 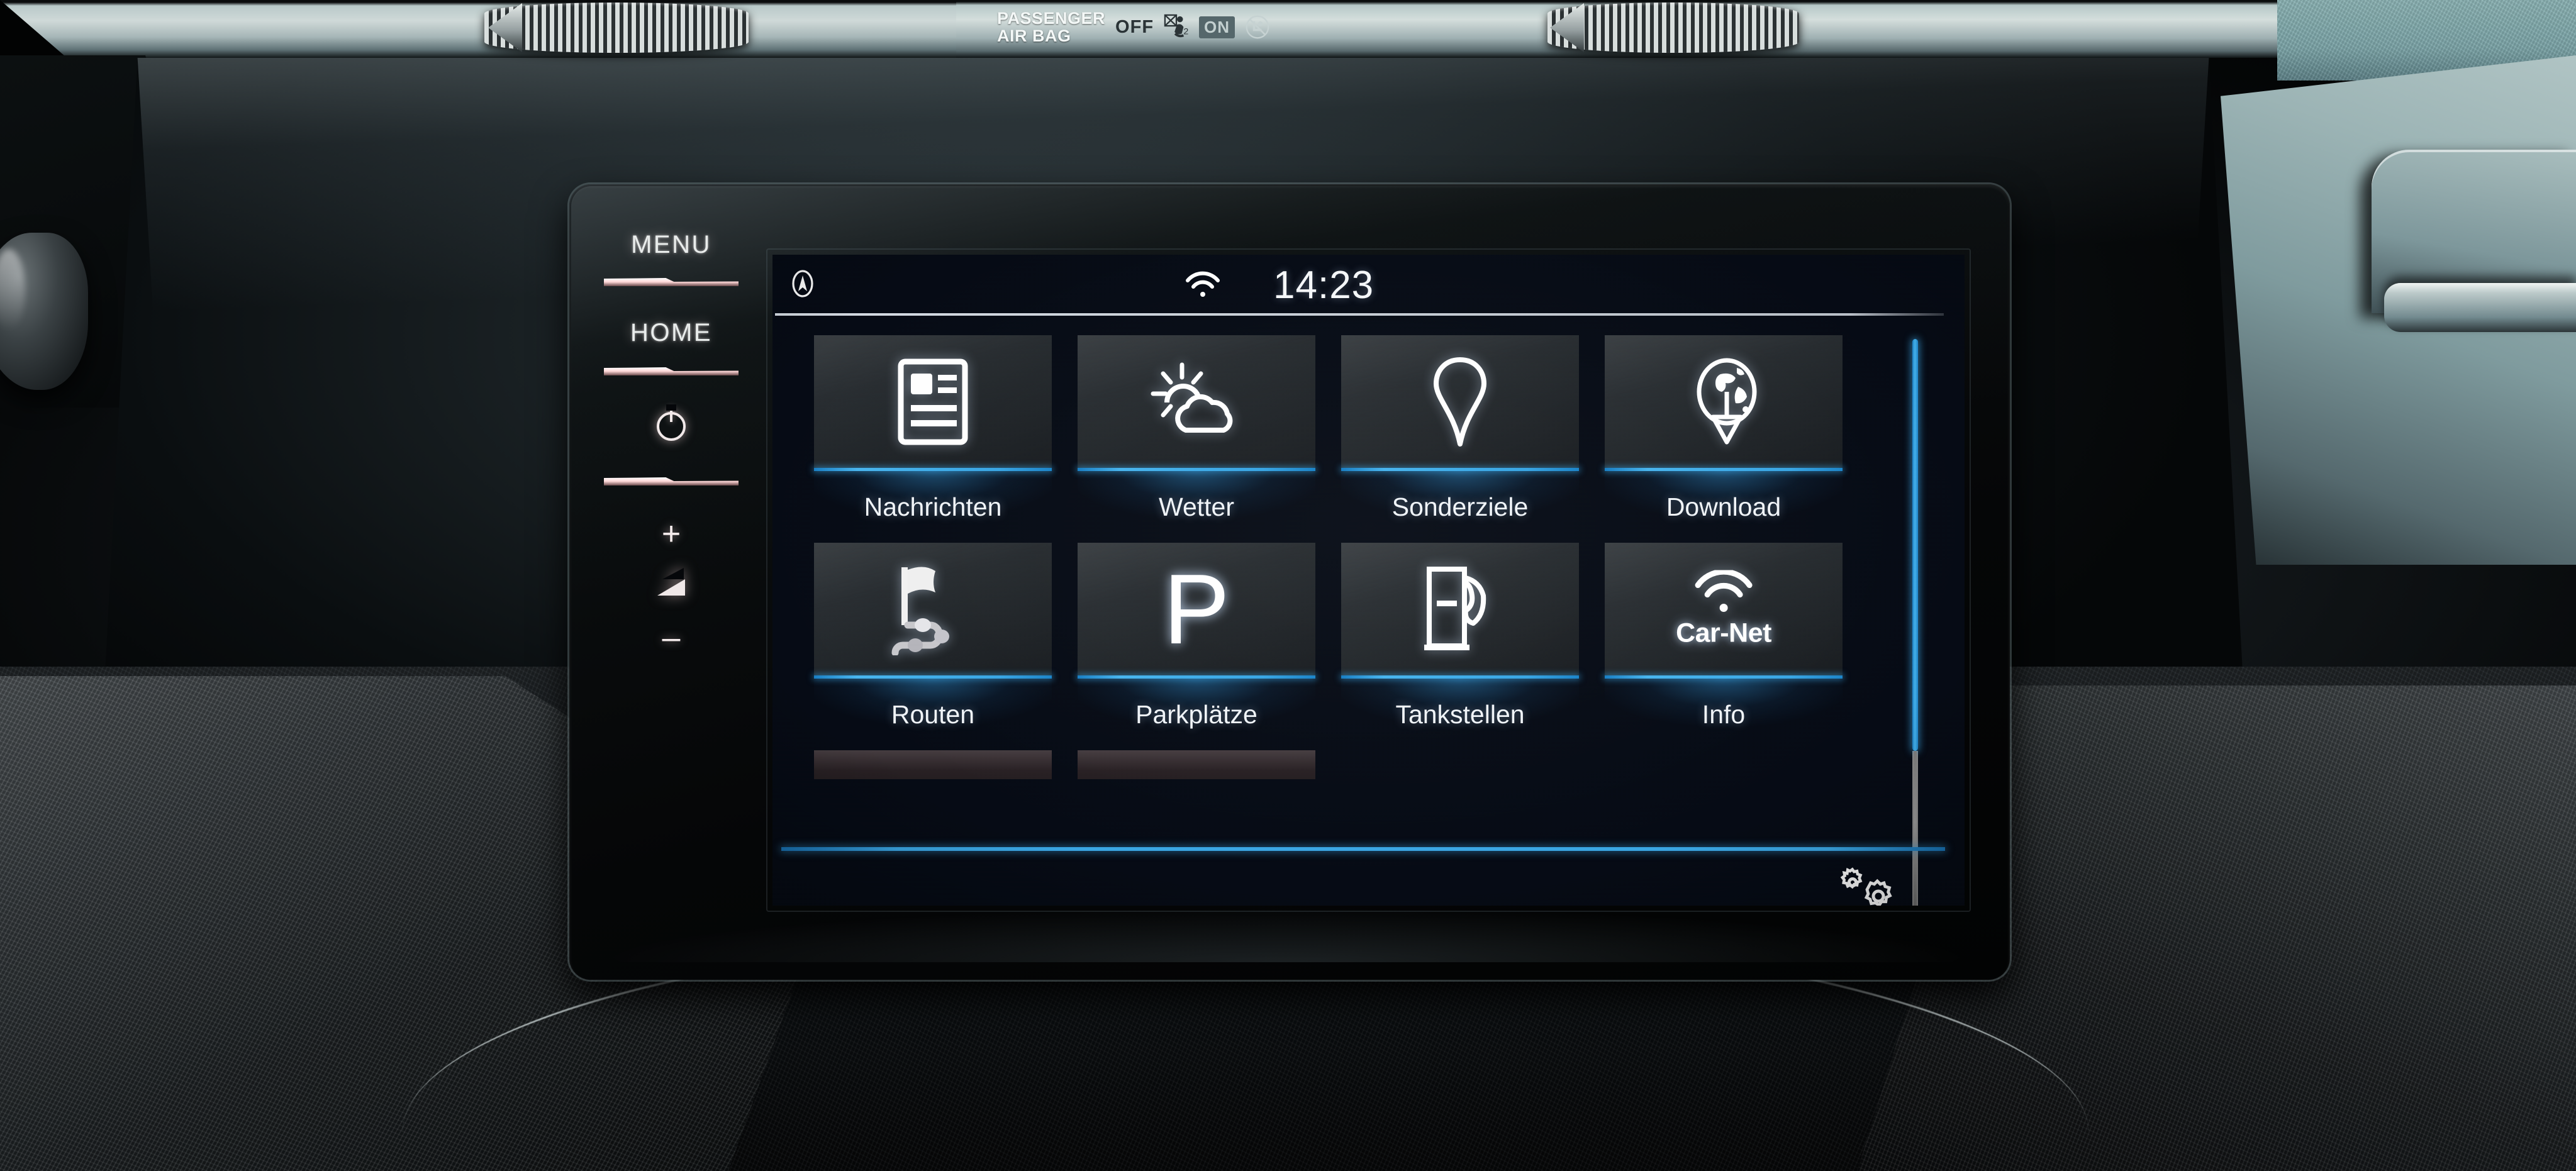 I want to click on dash-trim-upper-left, so click(x=478, y=29).